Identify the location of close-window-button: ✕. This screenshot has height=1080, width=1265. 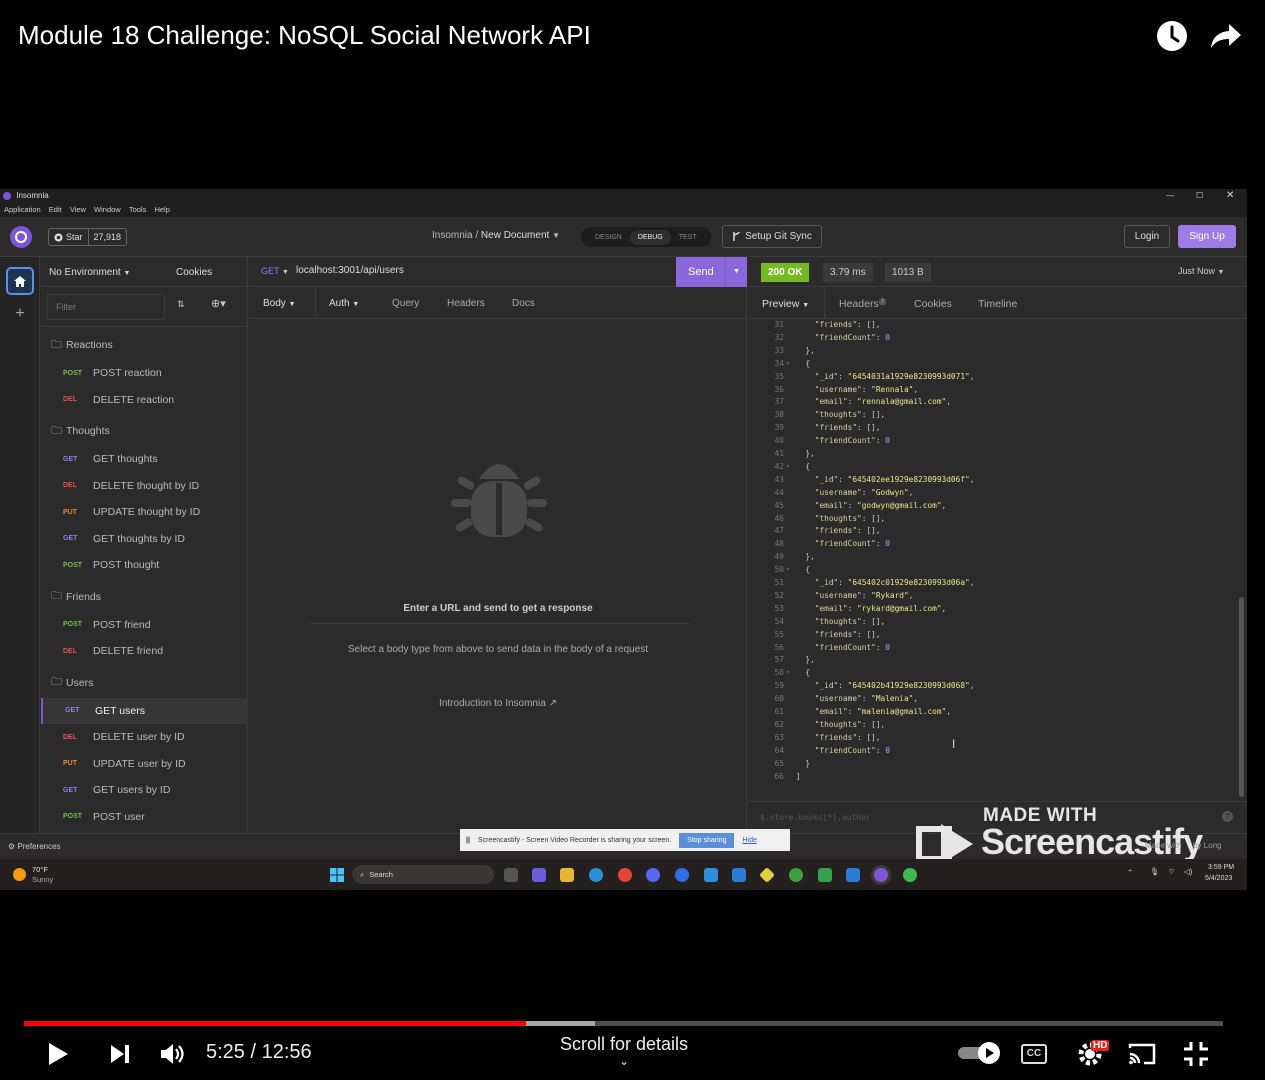
(1230, 196).